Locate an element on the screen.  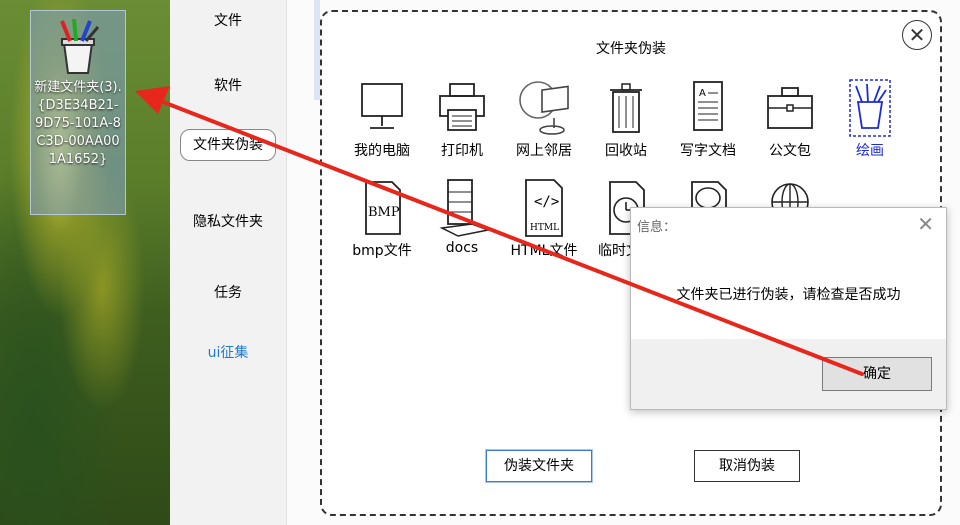
ok-button: 确定 is located at coordinates (877, 374).